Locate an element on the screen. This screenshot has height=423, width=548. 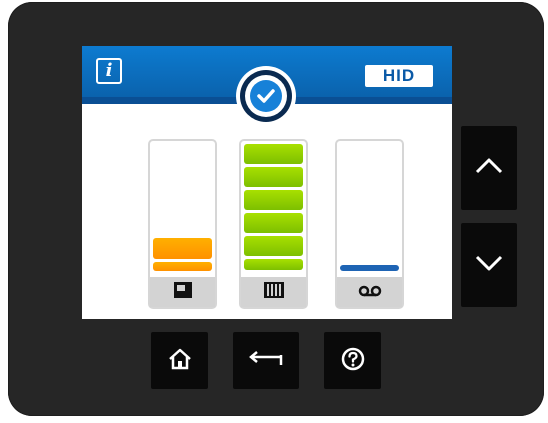
home-button is located at coordinates (179, 360).